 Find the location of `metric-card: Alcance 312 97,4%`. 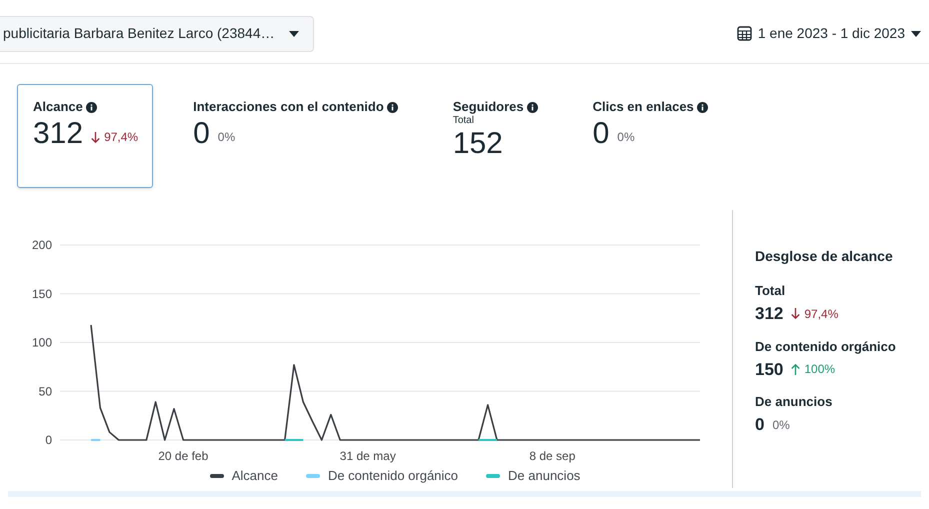

metric-card: Alcance 312 97,4% is located at coordinates (85, 136).